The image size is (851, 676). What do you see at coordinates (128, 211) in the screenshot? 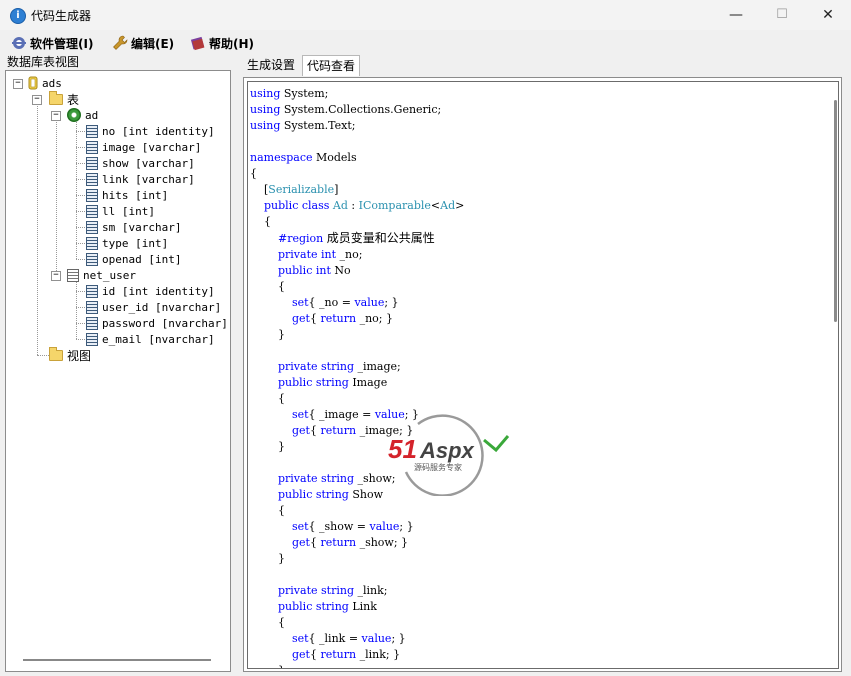
I see `tree-label: ll [int]` at bounding box center [128, 211].